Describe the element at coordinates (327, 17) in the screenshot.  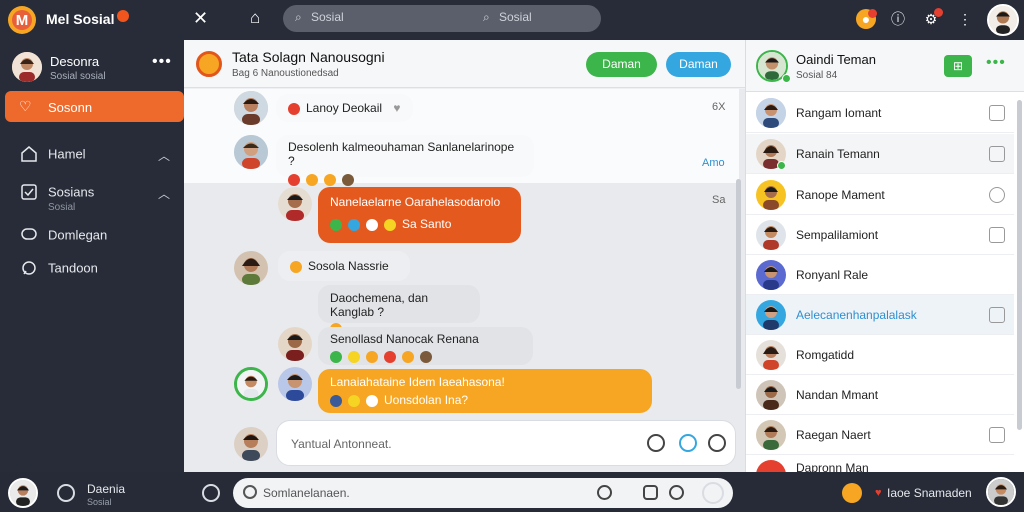
I see `search-placeholder: Sosial` at that location.